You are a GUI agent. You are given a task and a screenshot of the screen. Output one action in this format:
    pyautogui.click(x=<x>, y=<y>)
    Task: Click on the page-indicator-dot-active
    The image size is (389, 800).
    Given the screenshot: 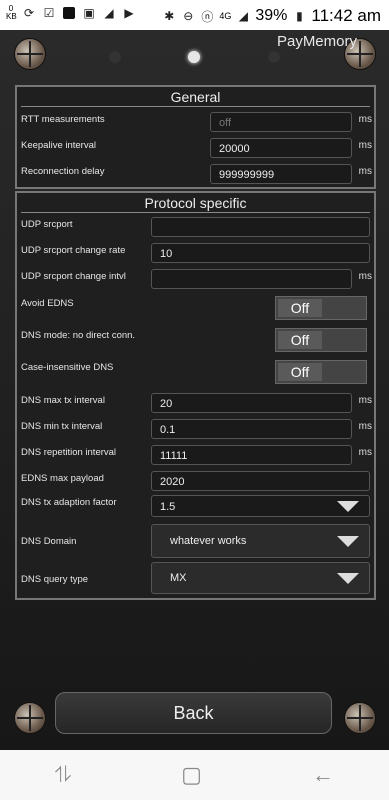 What is the action you would take?
    pyautogui.click(x=194, y=57)
    